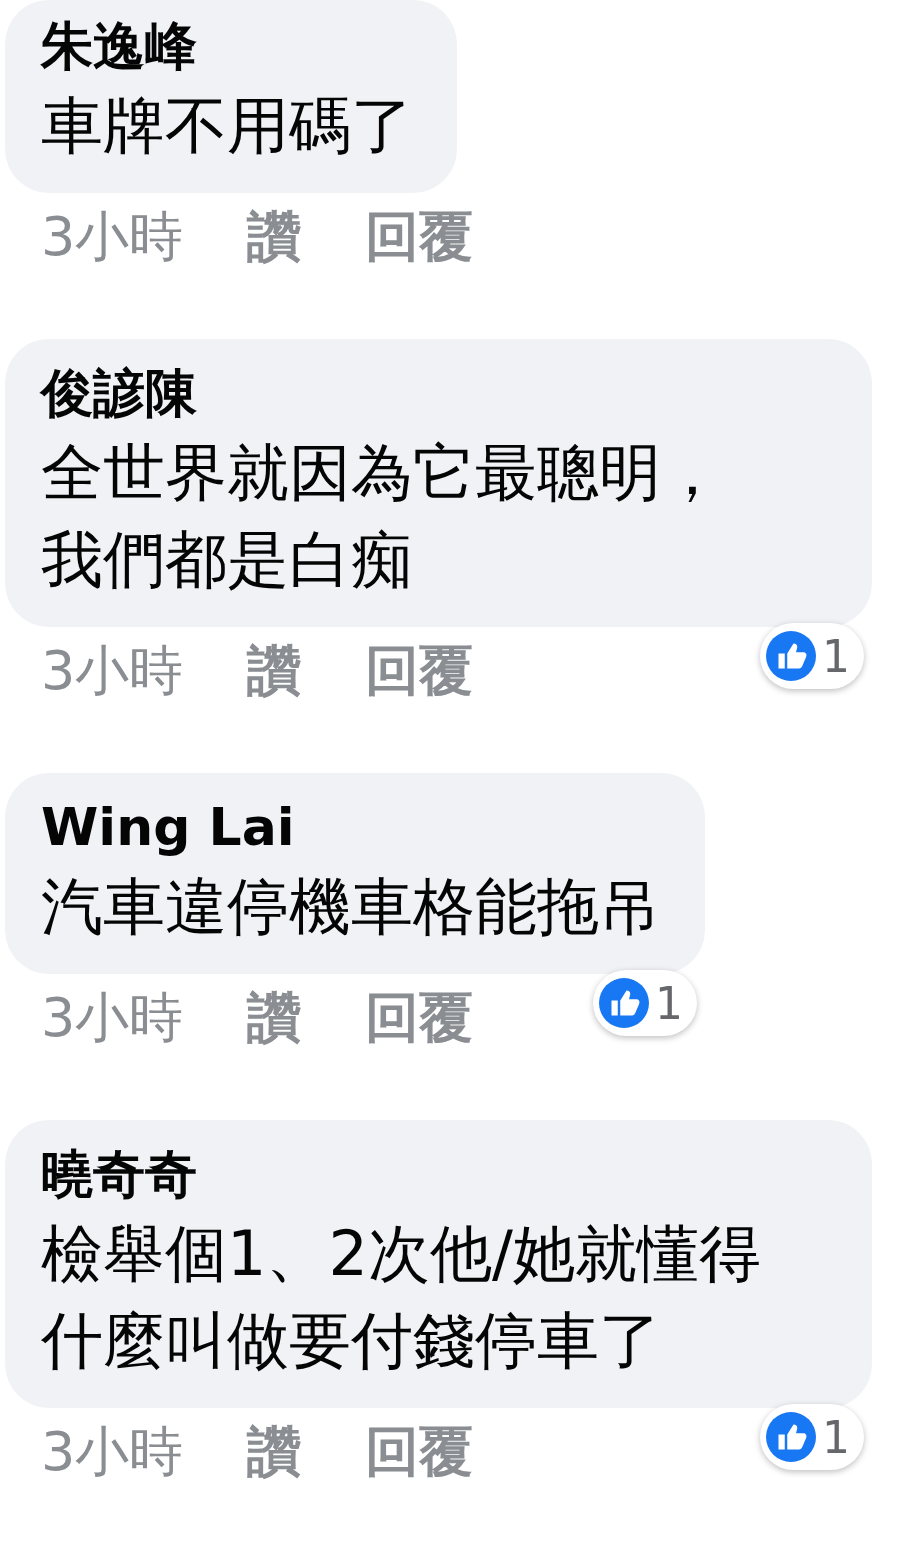 This screenshot has height=1553, width=909. Describe the element at coordinates (382, 473) in the screenshot. I see `comment-text: 全世界就因為它最聰明，` at that location.